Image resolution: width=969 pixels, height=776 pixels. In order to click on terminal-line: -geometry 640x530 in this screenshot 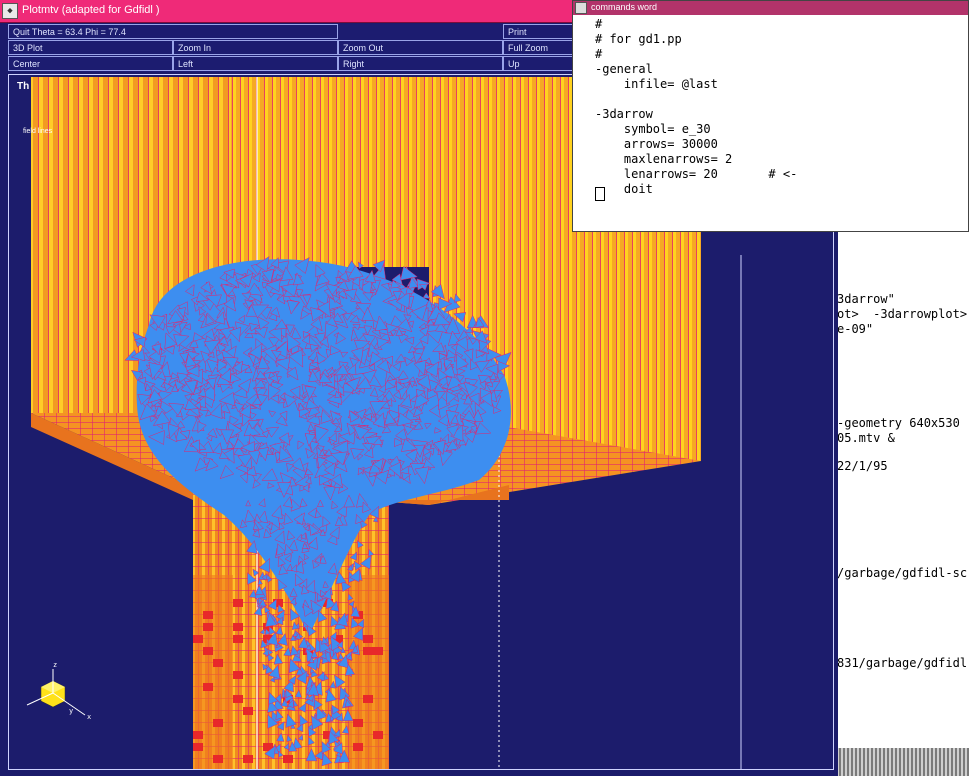, I will do `click(898, 423)`.